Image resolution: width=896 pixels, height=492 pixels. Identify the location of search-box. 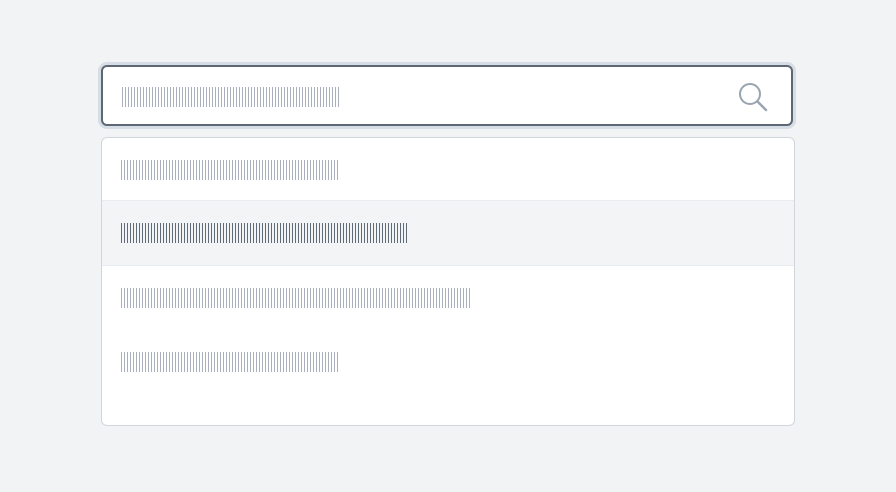
(447, 95).